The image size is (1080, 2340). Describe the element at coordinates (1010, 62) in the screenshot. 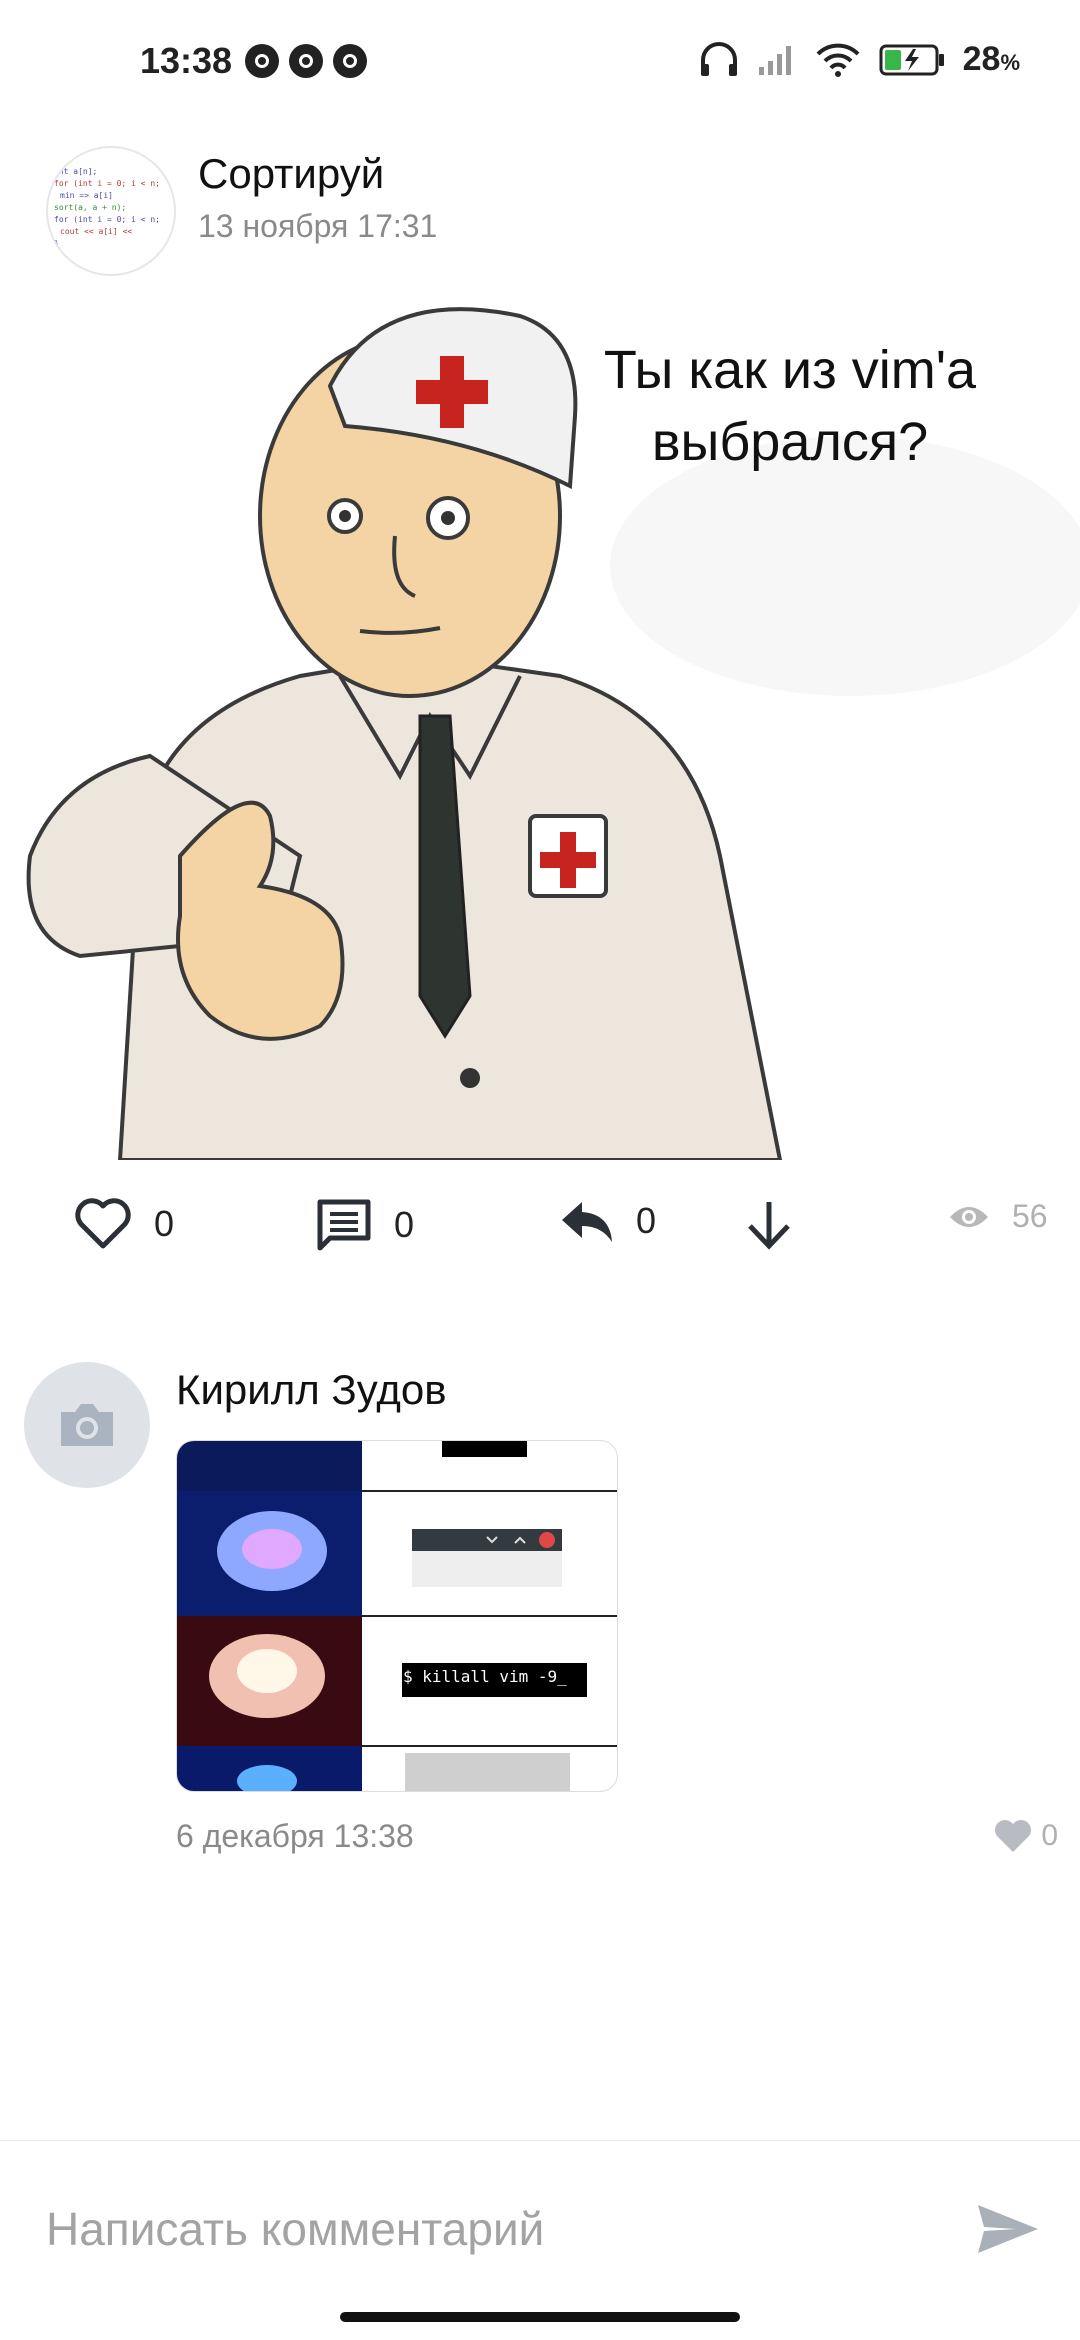

I see `battery-unit: %` at that location.